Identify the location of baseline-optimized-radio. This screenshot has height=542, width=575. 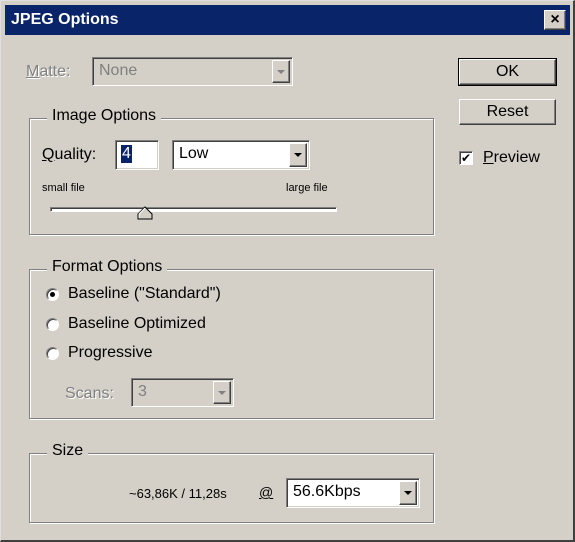
(52, 324).